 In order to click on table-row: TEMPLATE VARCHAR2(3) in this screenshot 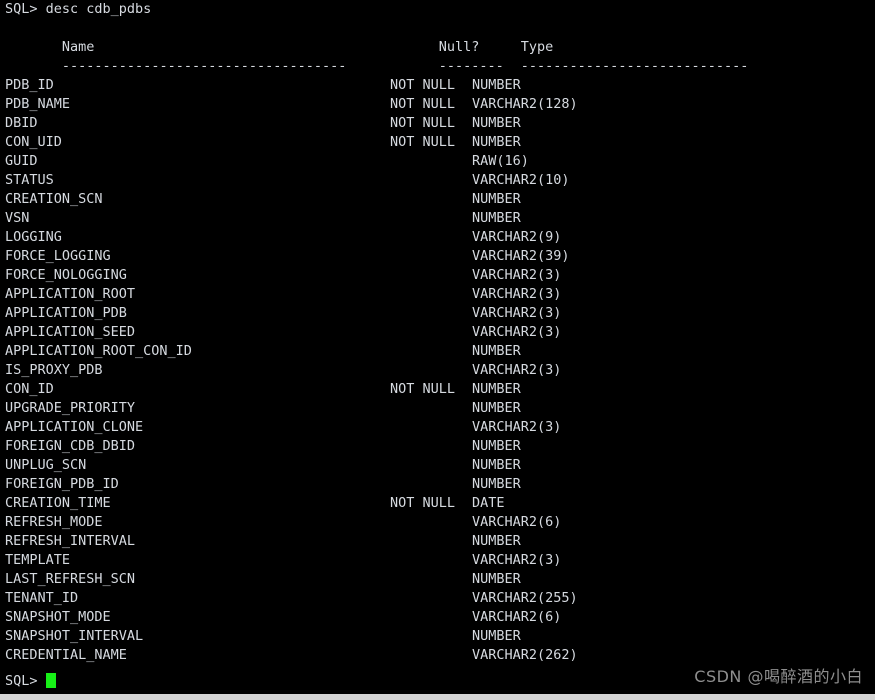, I will do `click(437, 560)`.